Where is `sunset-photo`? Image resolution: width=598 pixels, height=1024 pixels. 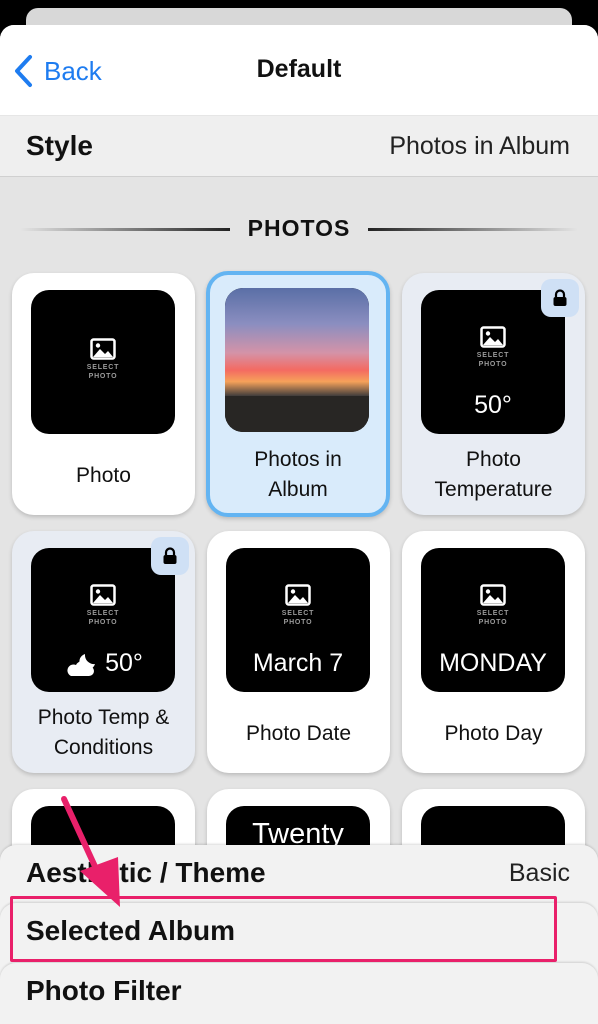 sunset-photo is located at coordinates (297, 360).